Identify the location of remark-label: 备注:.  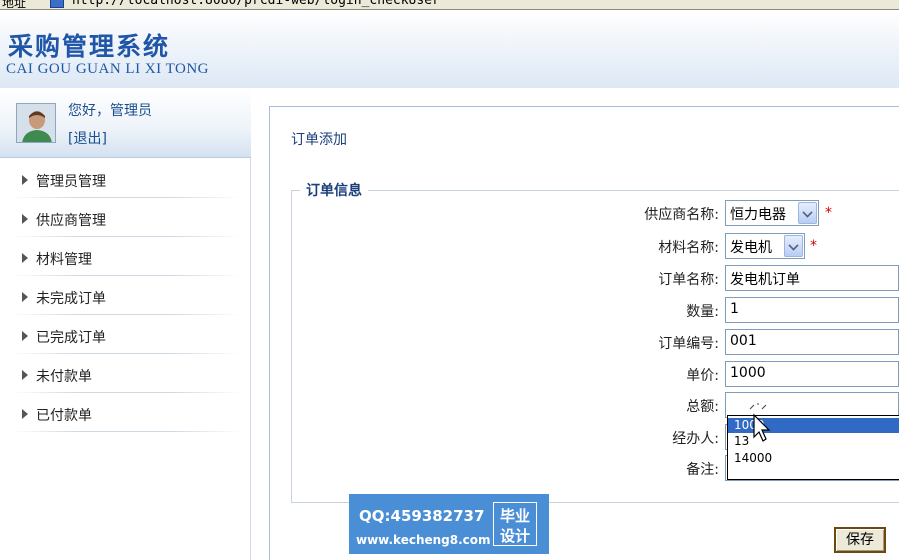
(702, 470).